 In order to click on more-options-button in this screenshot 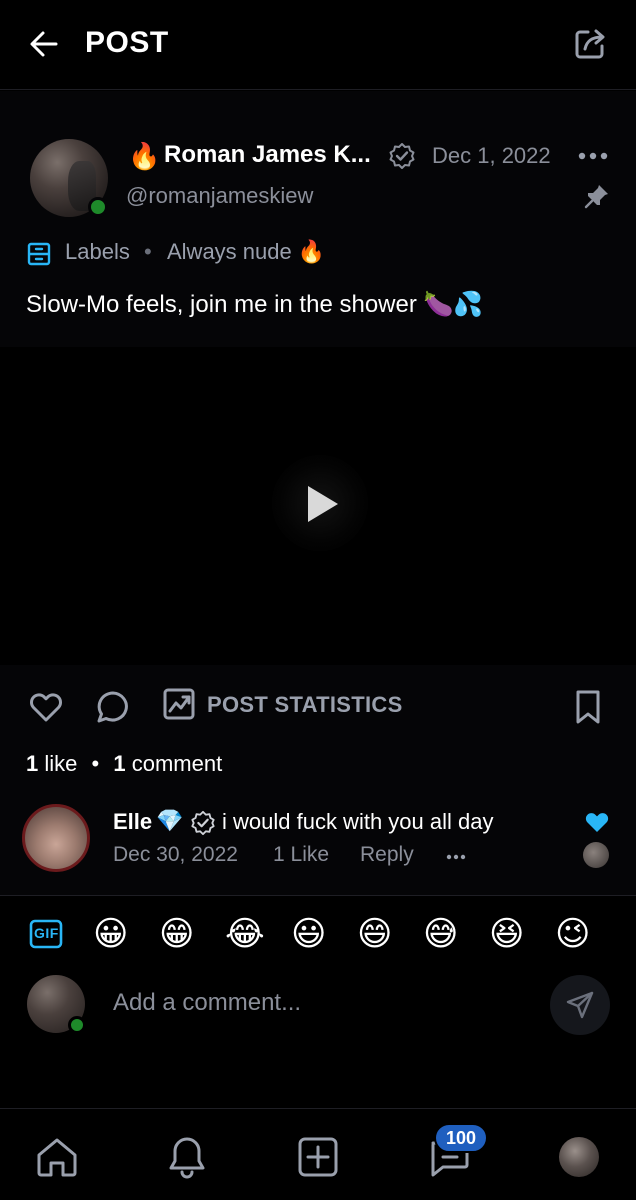, I will do `click(593, 156)`.